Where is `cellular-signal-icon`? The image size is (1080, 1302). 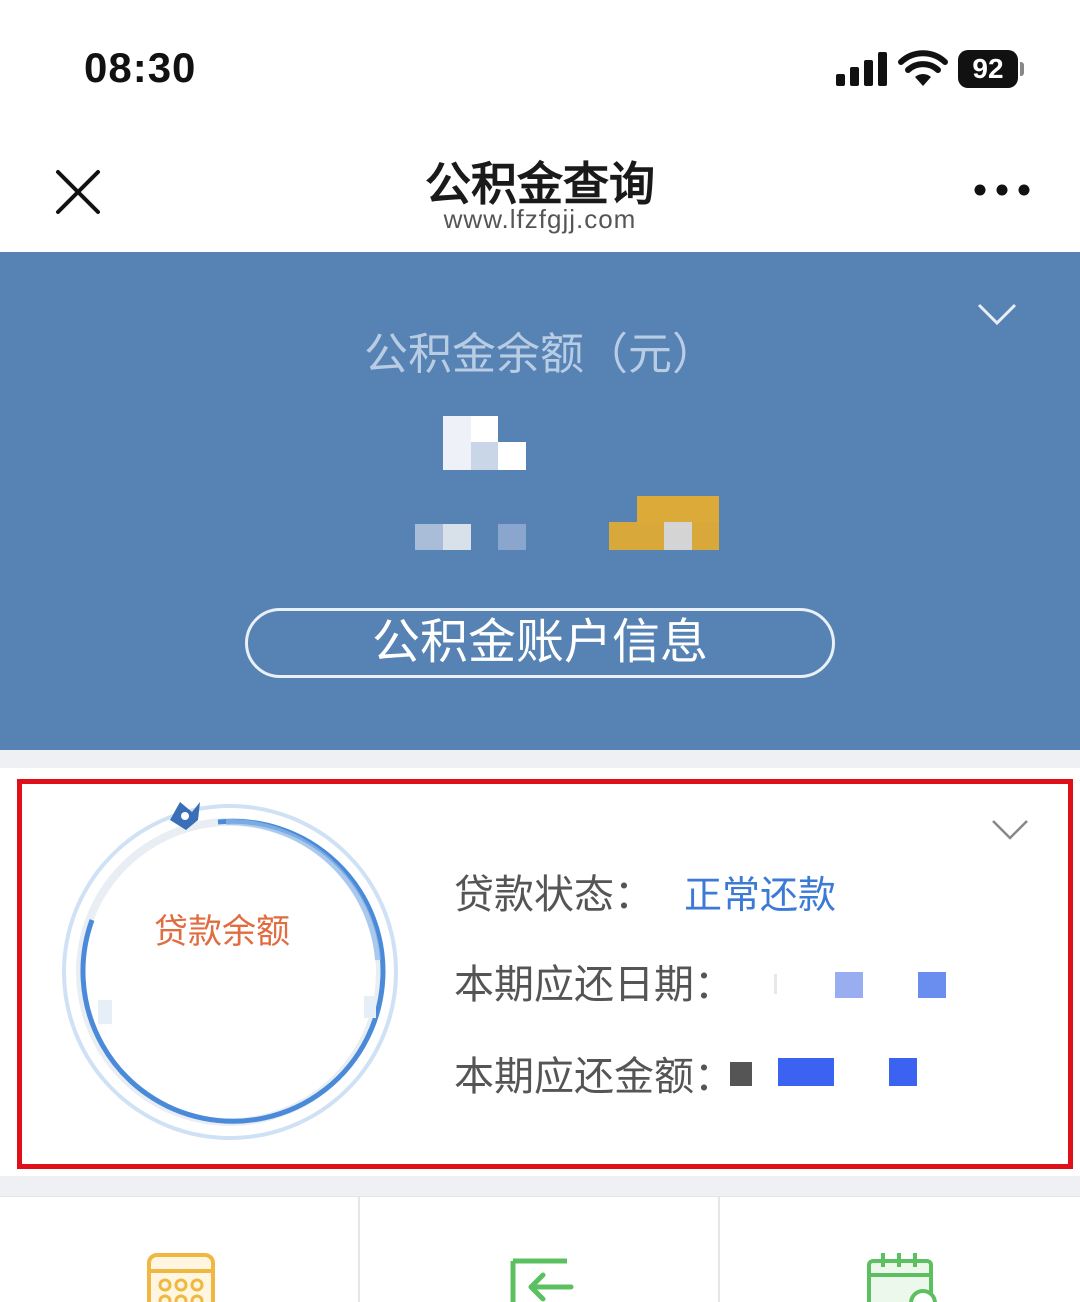
cellular-signal-icon is located at coordinates (861, 69).